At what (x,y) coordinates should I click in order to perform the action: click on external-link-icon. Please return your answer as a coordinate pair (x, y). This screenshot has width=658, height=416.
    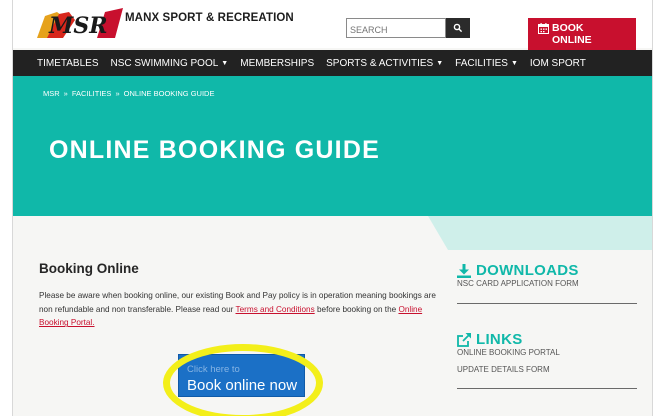
    Looking at the image, I should click on (464, 339).